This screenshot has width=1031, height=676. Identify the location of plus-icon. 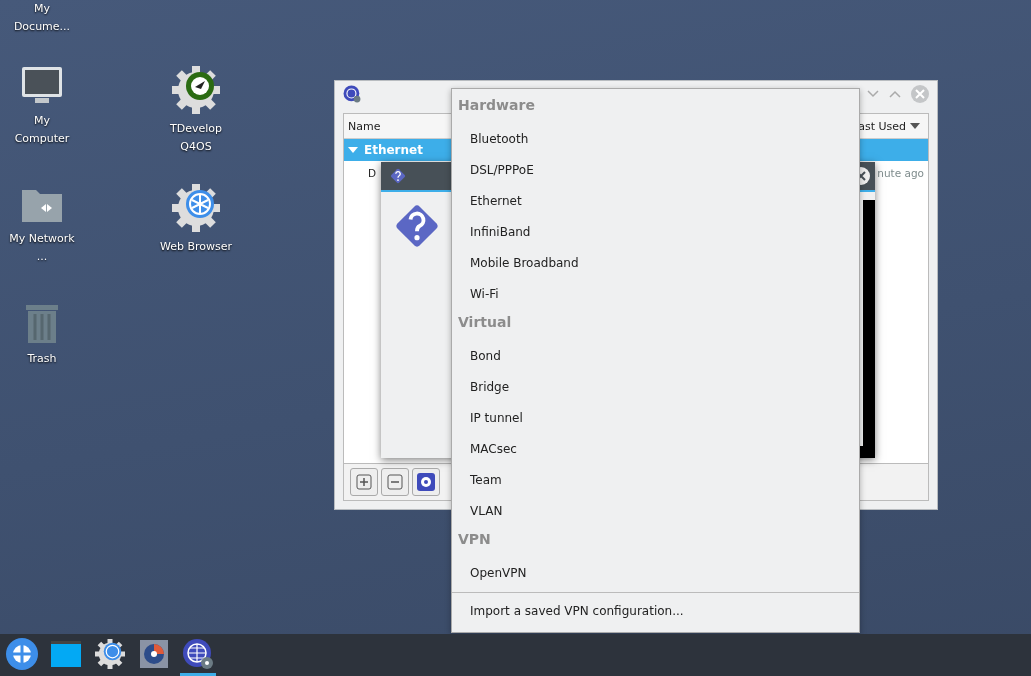
(364, 482).